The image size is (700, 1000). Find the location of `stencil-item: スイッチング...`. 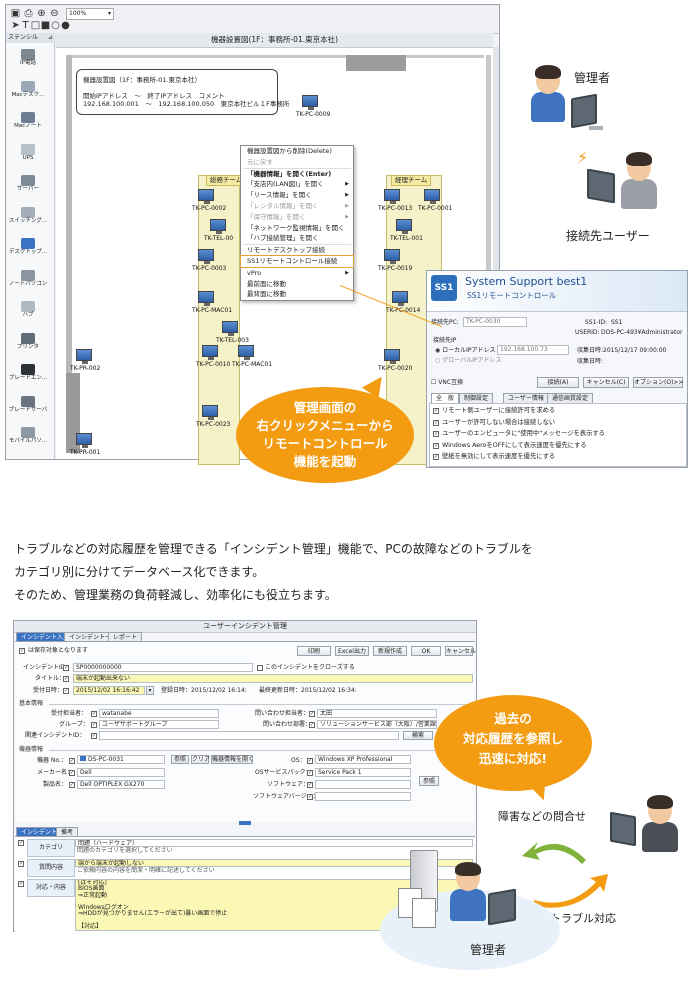

stencil-item: スイッチング... is located at coordinates (28, 215).